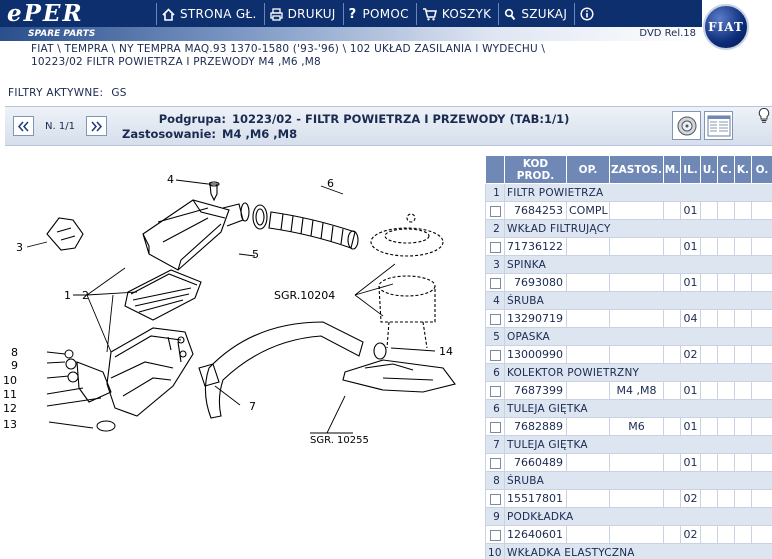  What do you see at coordinates (65, 234) in the screenshot?
I see `clip-shape` at bounding box center [65, 234].